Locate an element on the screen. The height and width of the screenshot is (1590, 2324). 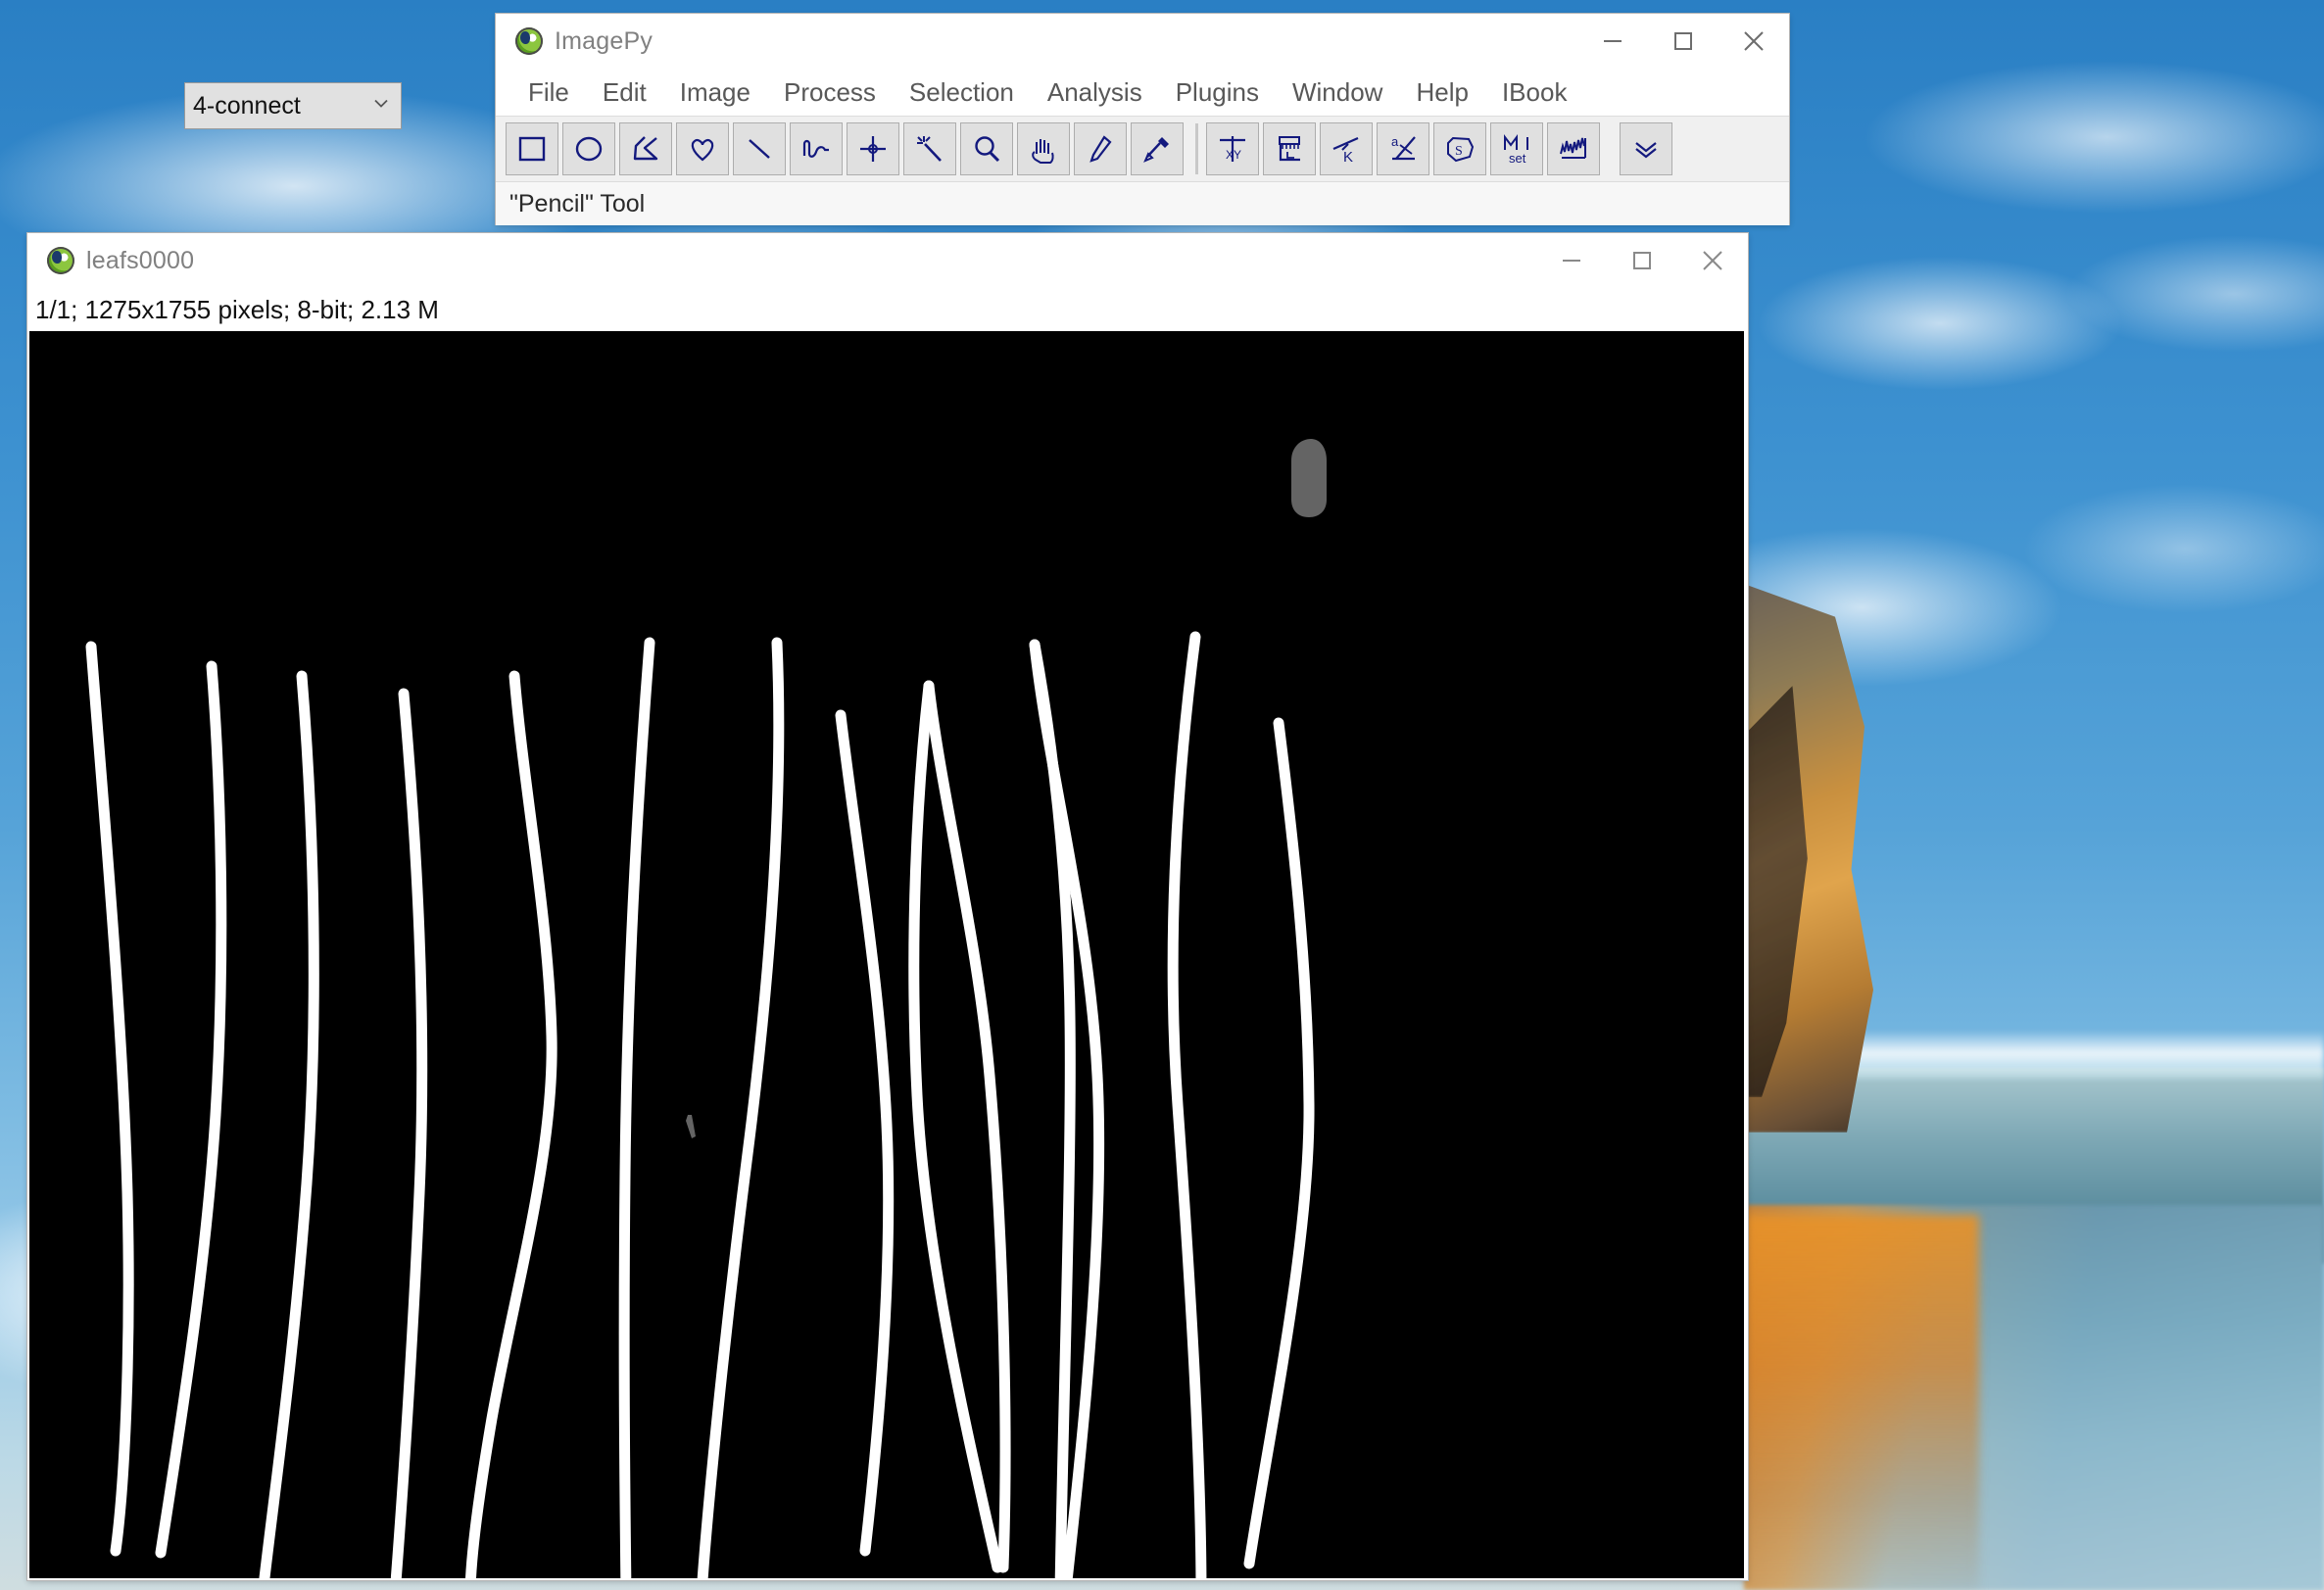
close-button is located at coordinates (1754, 41).